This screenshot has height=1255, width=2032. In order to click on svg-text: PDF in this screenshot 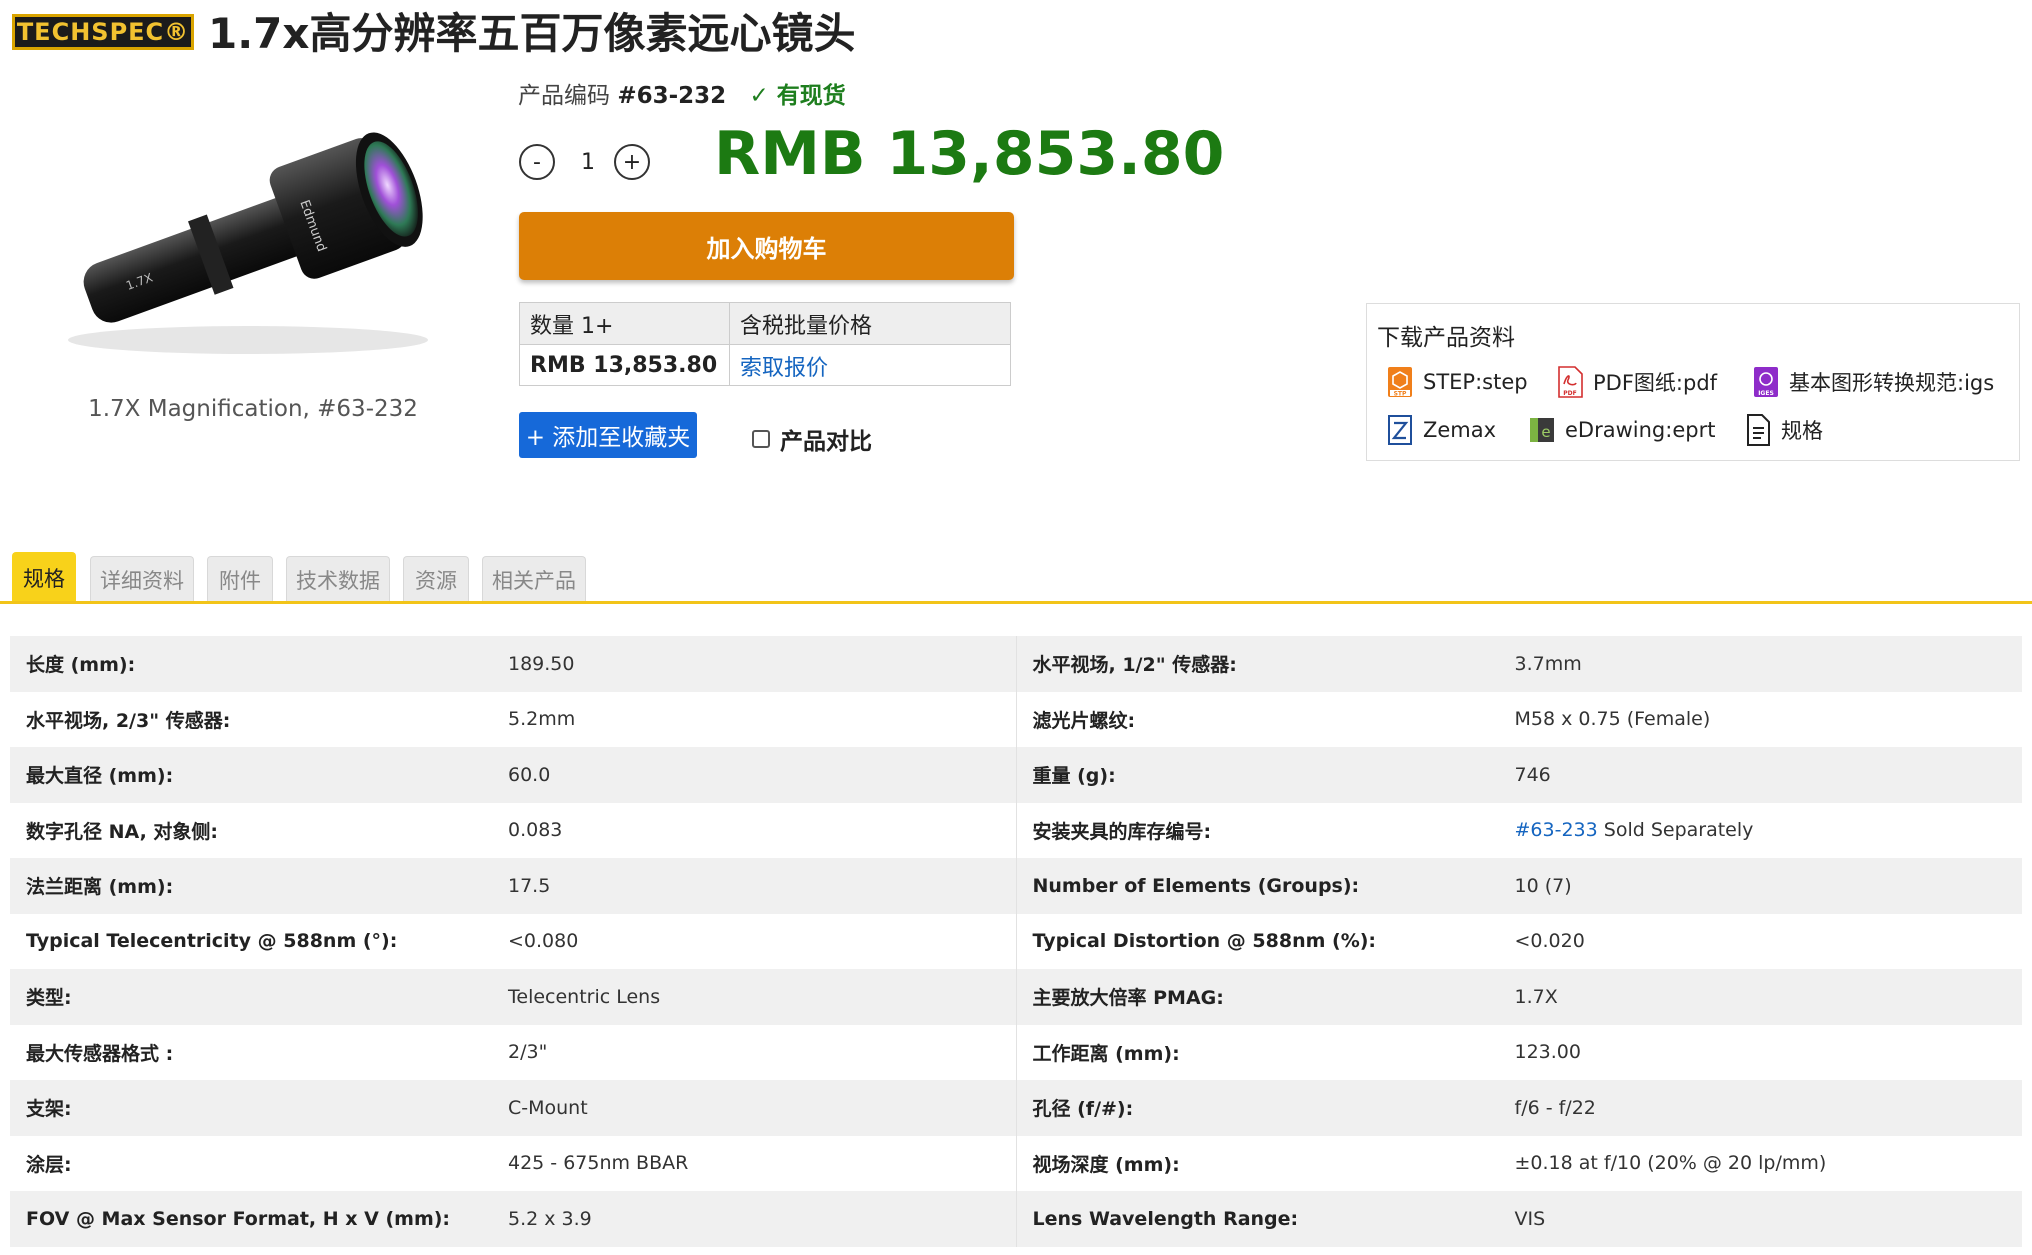, I will do `click(1569, 393)`.